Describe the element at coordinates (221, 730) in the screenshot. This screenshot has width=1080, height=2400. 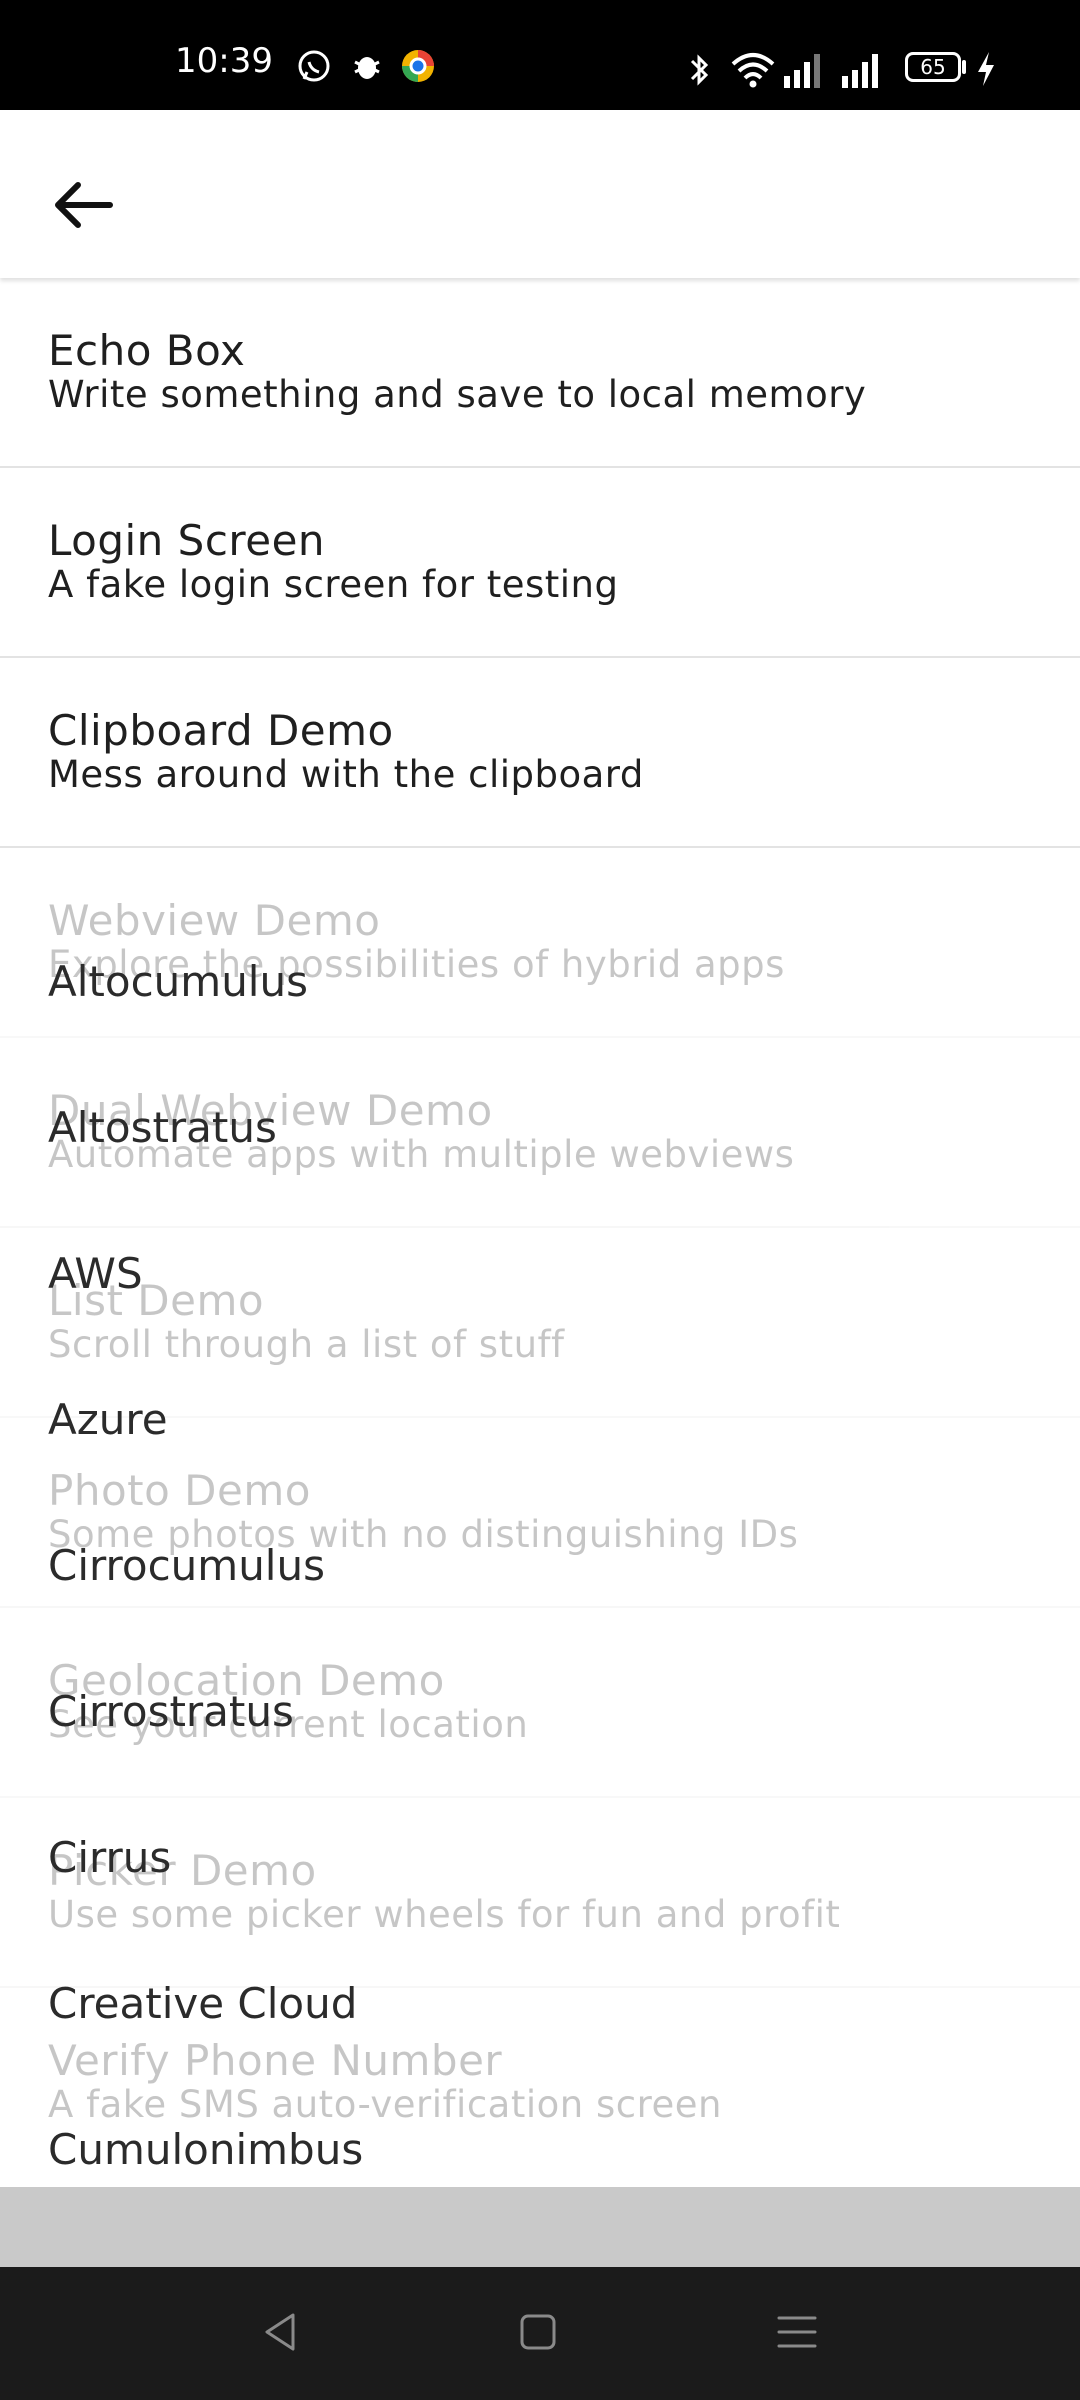
I see `item-title: Clipboard Demo` at that location.